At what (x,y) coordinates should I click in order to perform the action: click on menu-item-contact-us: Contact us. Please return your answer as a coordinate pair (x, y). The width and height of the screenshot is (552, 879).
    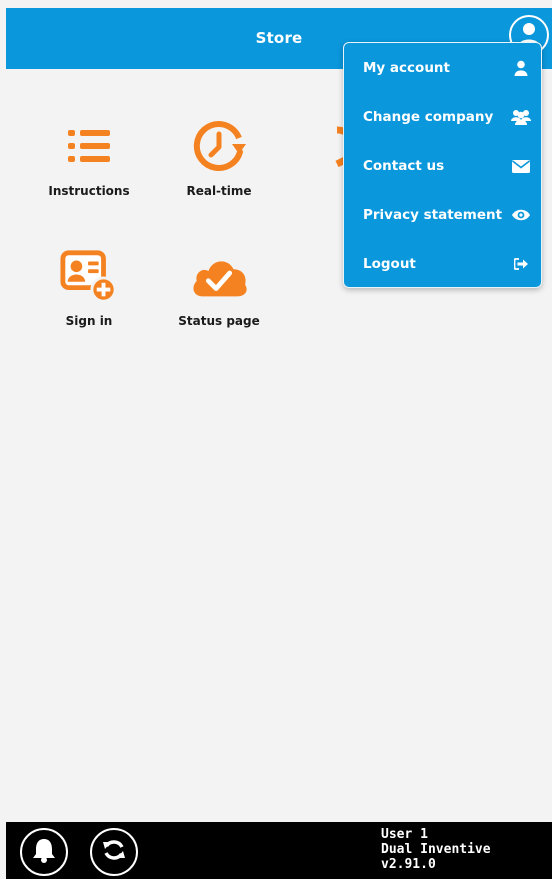
    Looking at the image, I should click on (442, 166).